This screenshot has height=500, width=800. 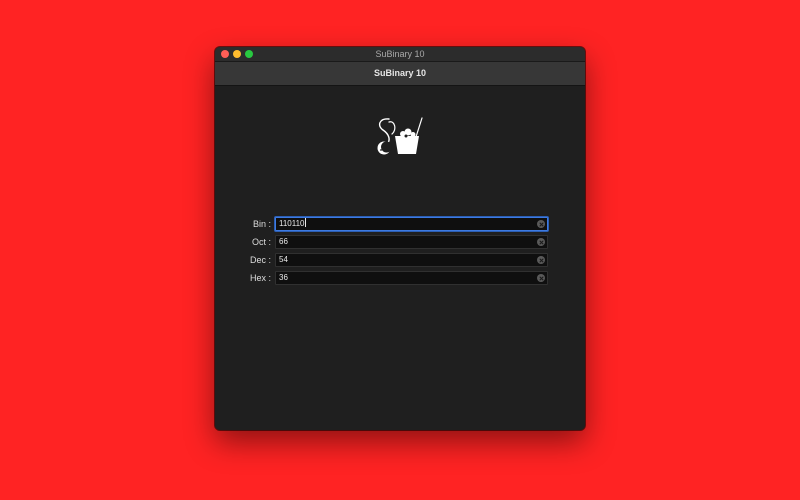 I want to click on hex-value: 36, so click(x=283, y=277).